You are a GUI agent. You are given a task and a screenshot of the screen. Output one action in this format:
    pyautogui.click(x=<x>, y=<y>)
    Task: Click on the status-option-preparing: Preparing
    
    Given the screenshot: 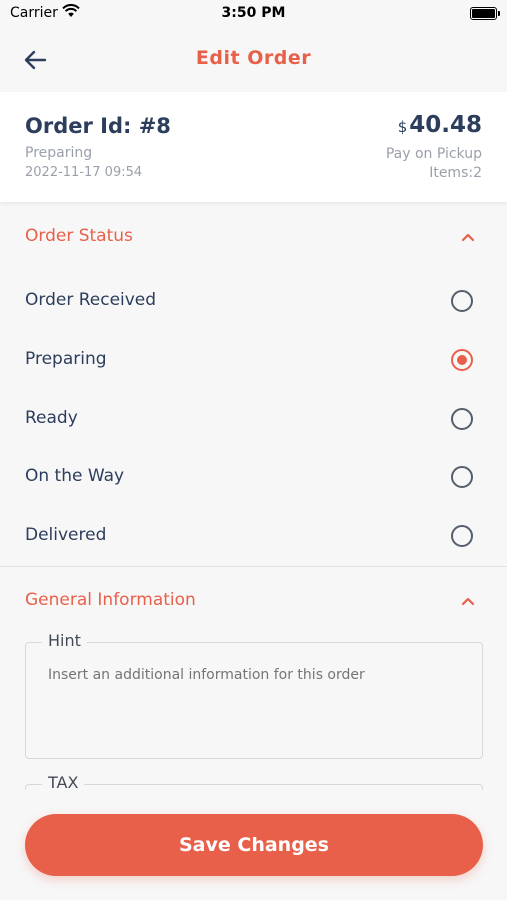 What is the action you would take?
    pyautogui.click(x=253, y=360)
    